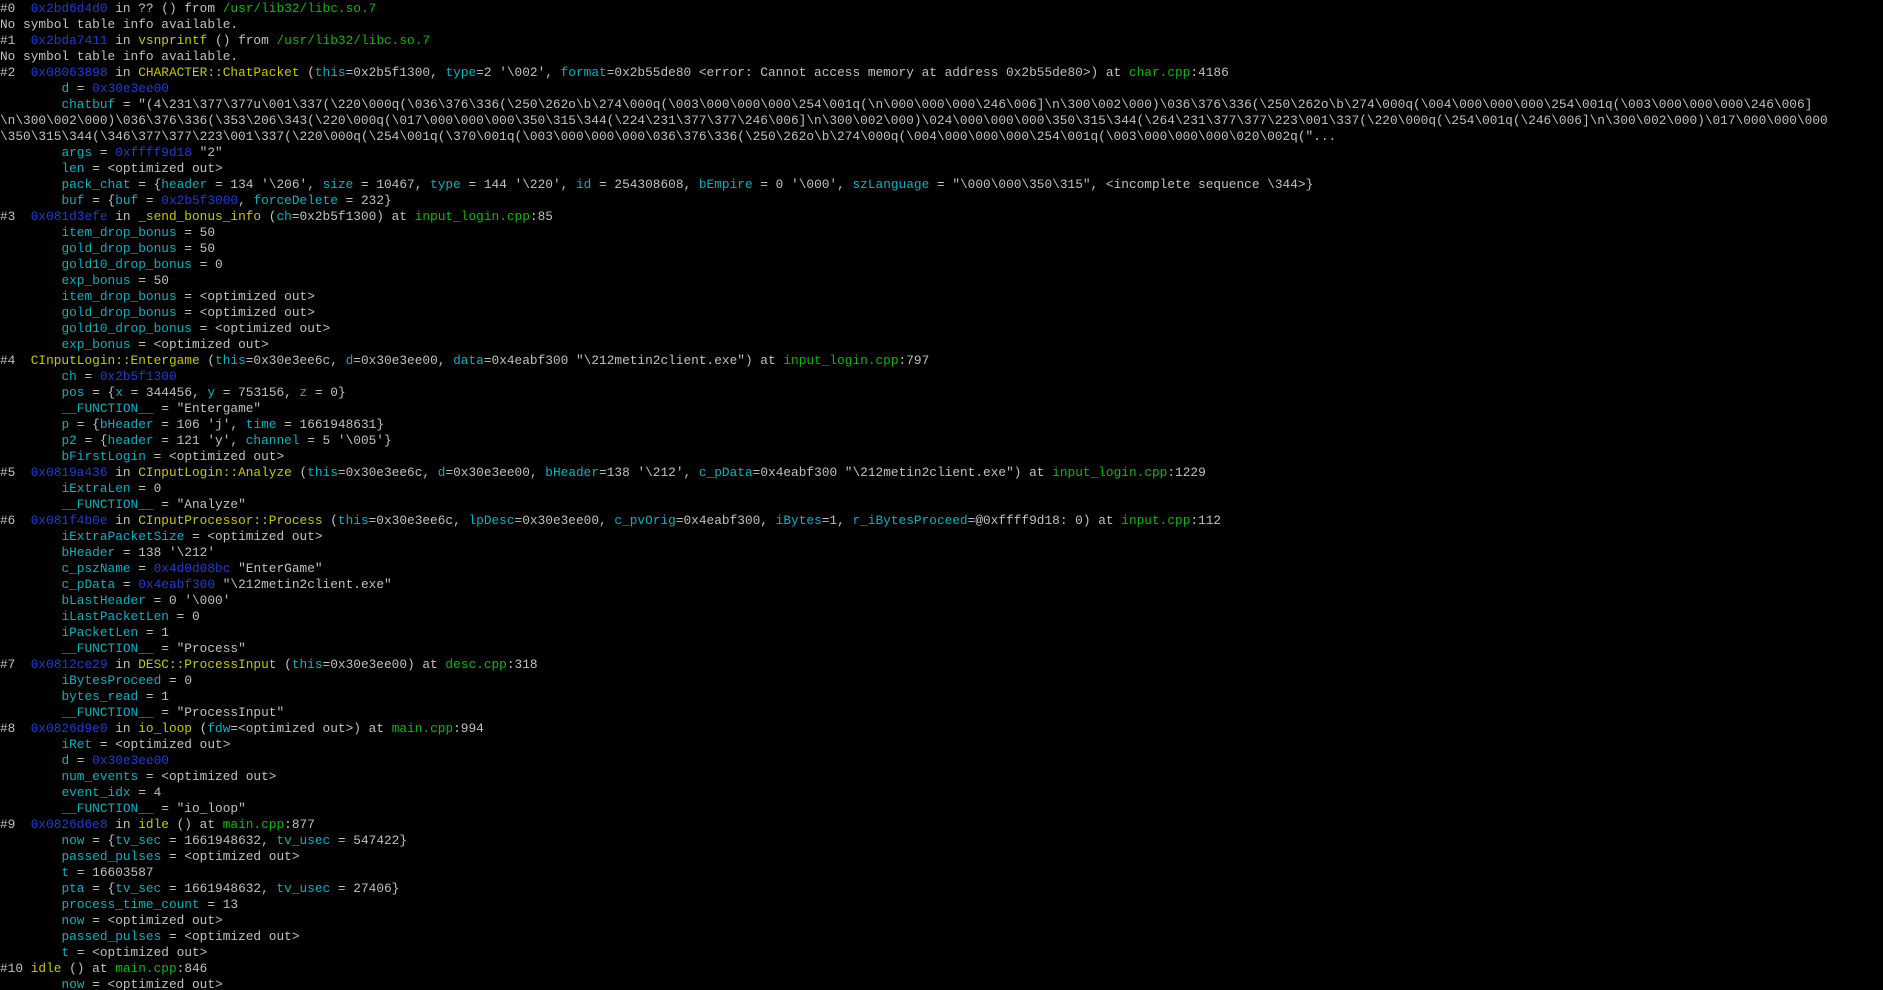  Describe the element at coordinates (541, 216) in the screenshot. I see `plain-text: :85` at that location.